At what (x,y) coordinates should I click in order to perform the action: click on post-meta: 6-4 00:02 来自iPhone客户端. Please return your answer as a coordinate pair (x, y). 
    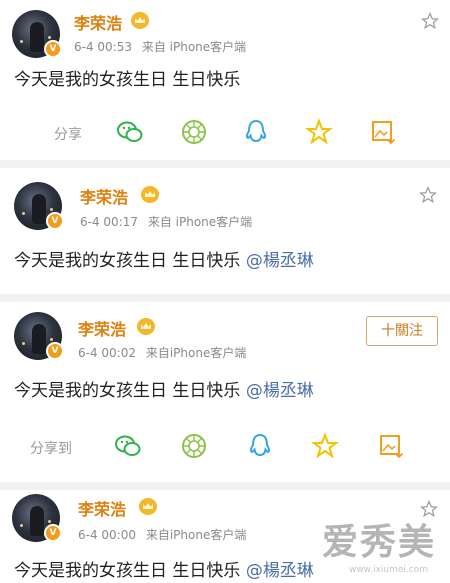
    Looking at the image, I should click on (162, 352).